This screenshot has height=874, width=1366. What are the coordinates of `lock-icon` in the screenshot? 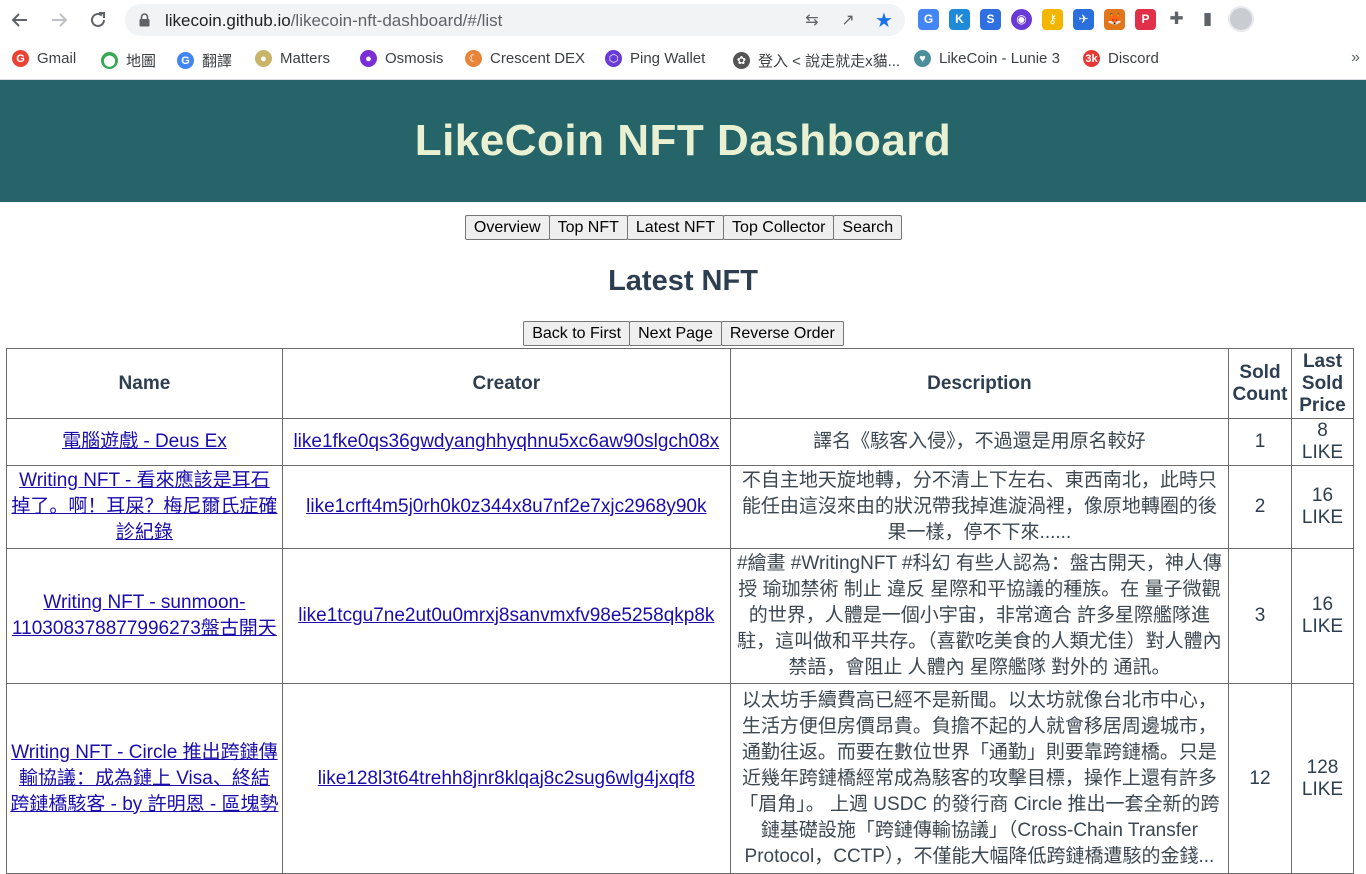 It's located at (144, 20).